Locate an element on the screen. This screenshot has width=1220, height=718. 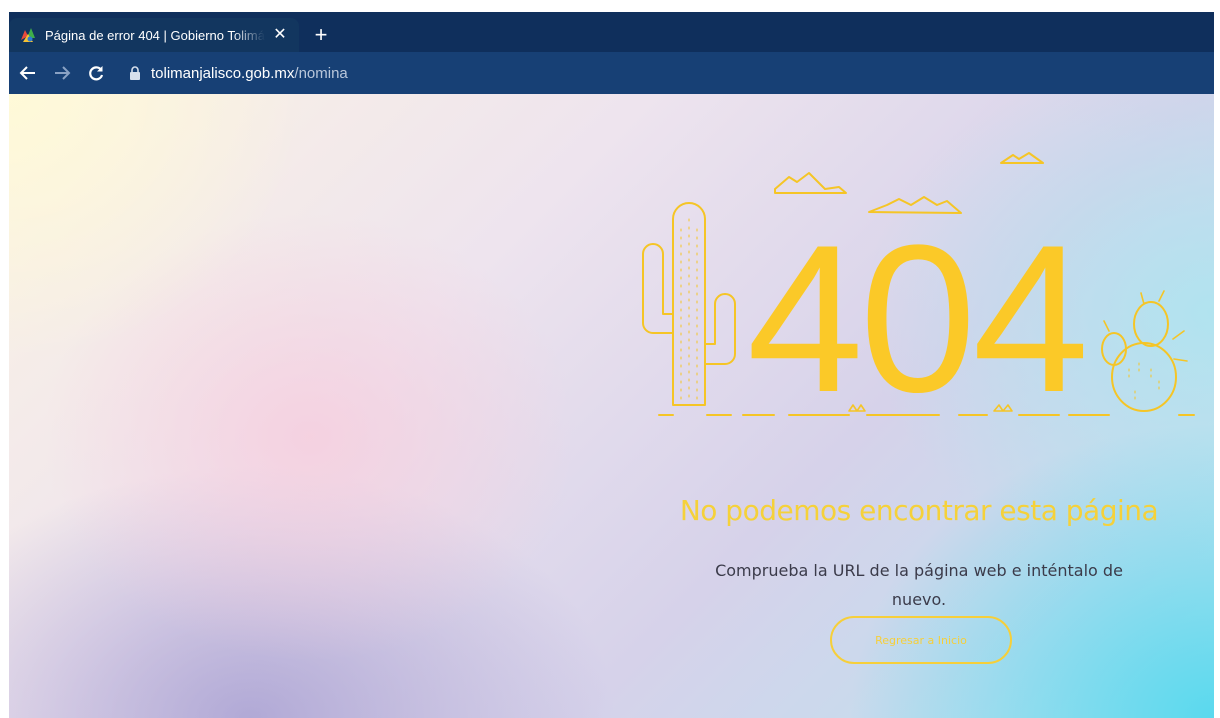
url-host: tolimanjalisco.gob.mx is located at coordinates (223, 73).